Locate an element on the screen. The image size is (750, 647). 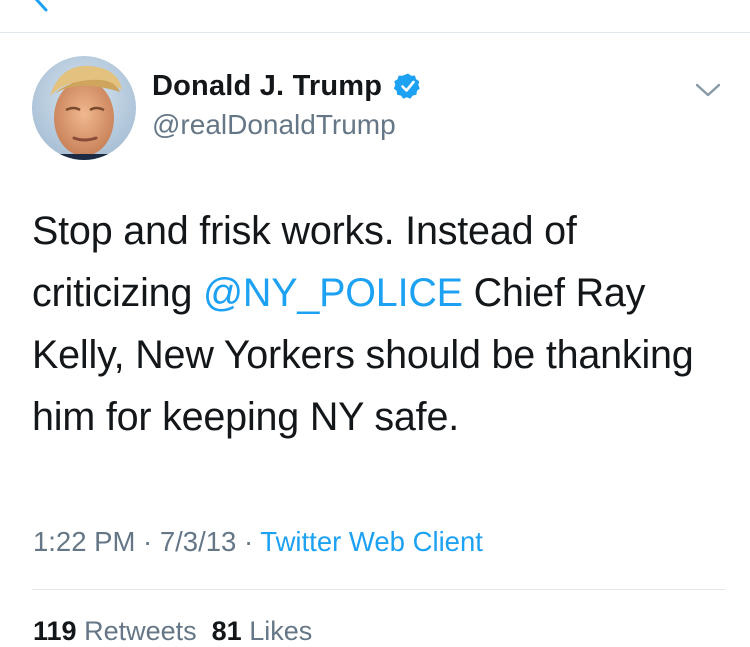
tweet-client-link: Twitter Web Client is located at coordinates (371, 541).